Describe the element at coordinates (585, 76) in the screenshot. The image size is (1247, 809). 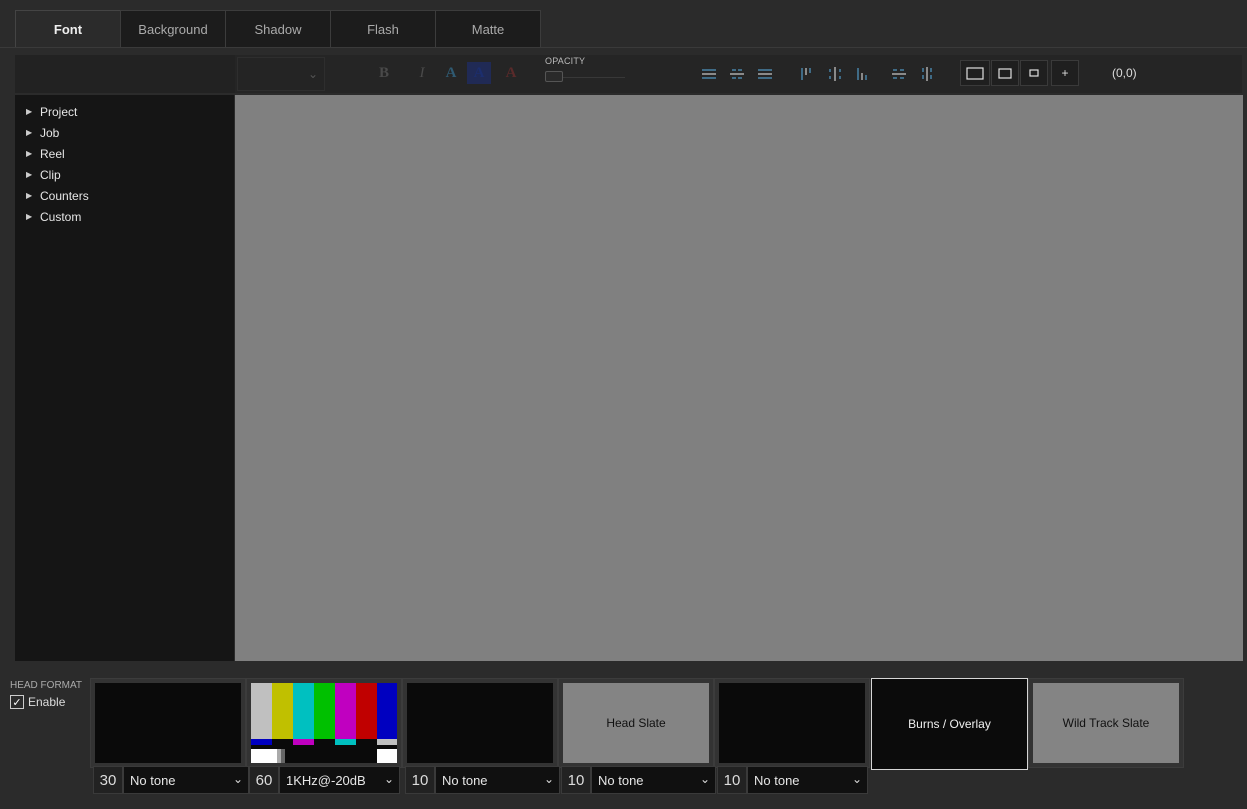
I see `opacity-slider` at that location.